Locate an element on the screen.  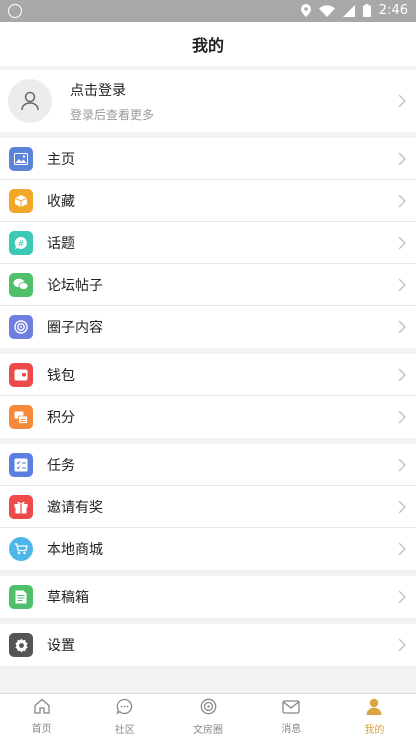
notification-icon is located at coordinates (15, 11).